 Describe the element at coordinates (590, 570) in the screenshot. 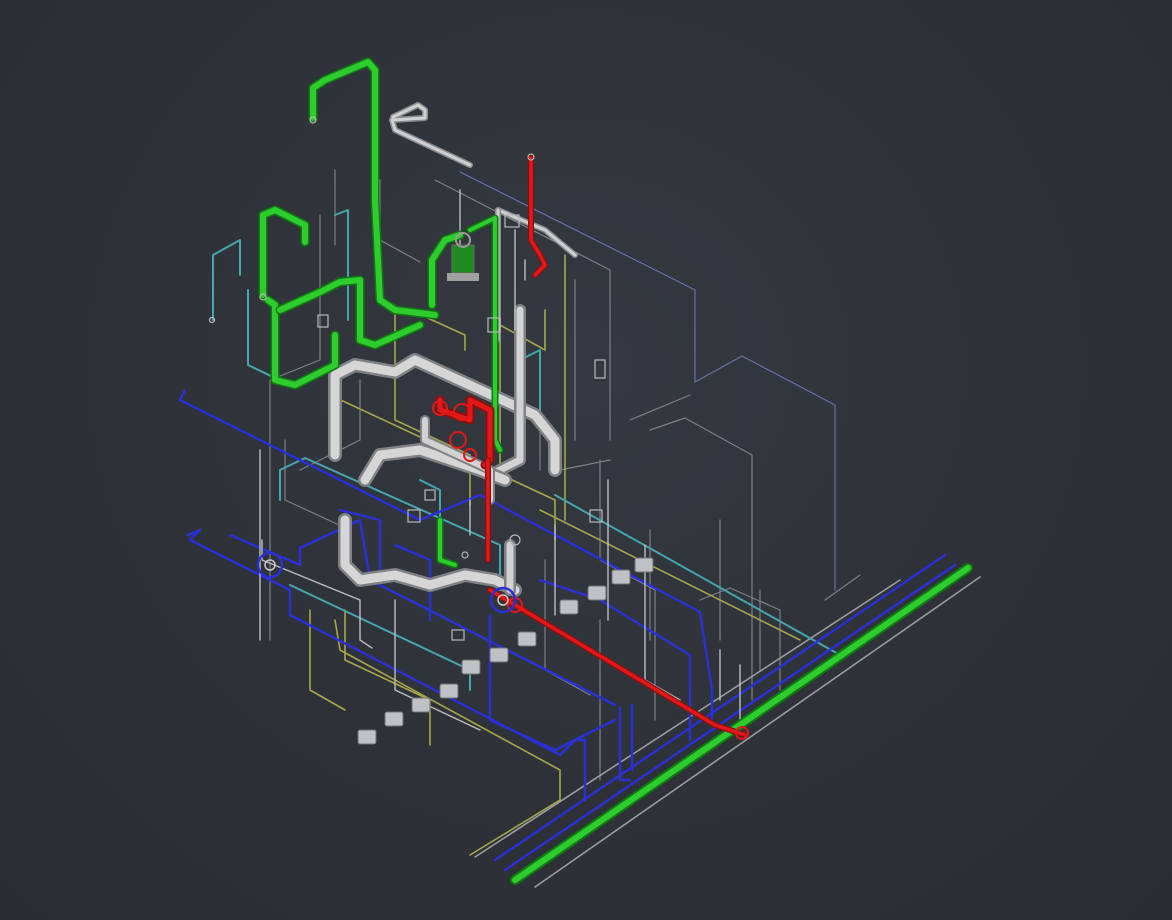

I see `red-flange-cluster` at that location.